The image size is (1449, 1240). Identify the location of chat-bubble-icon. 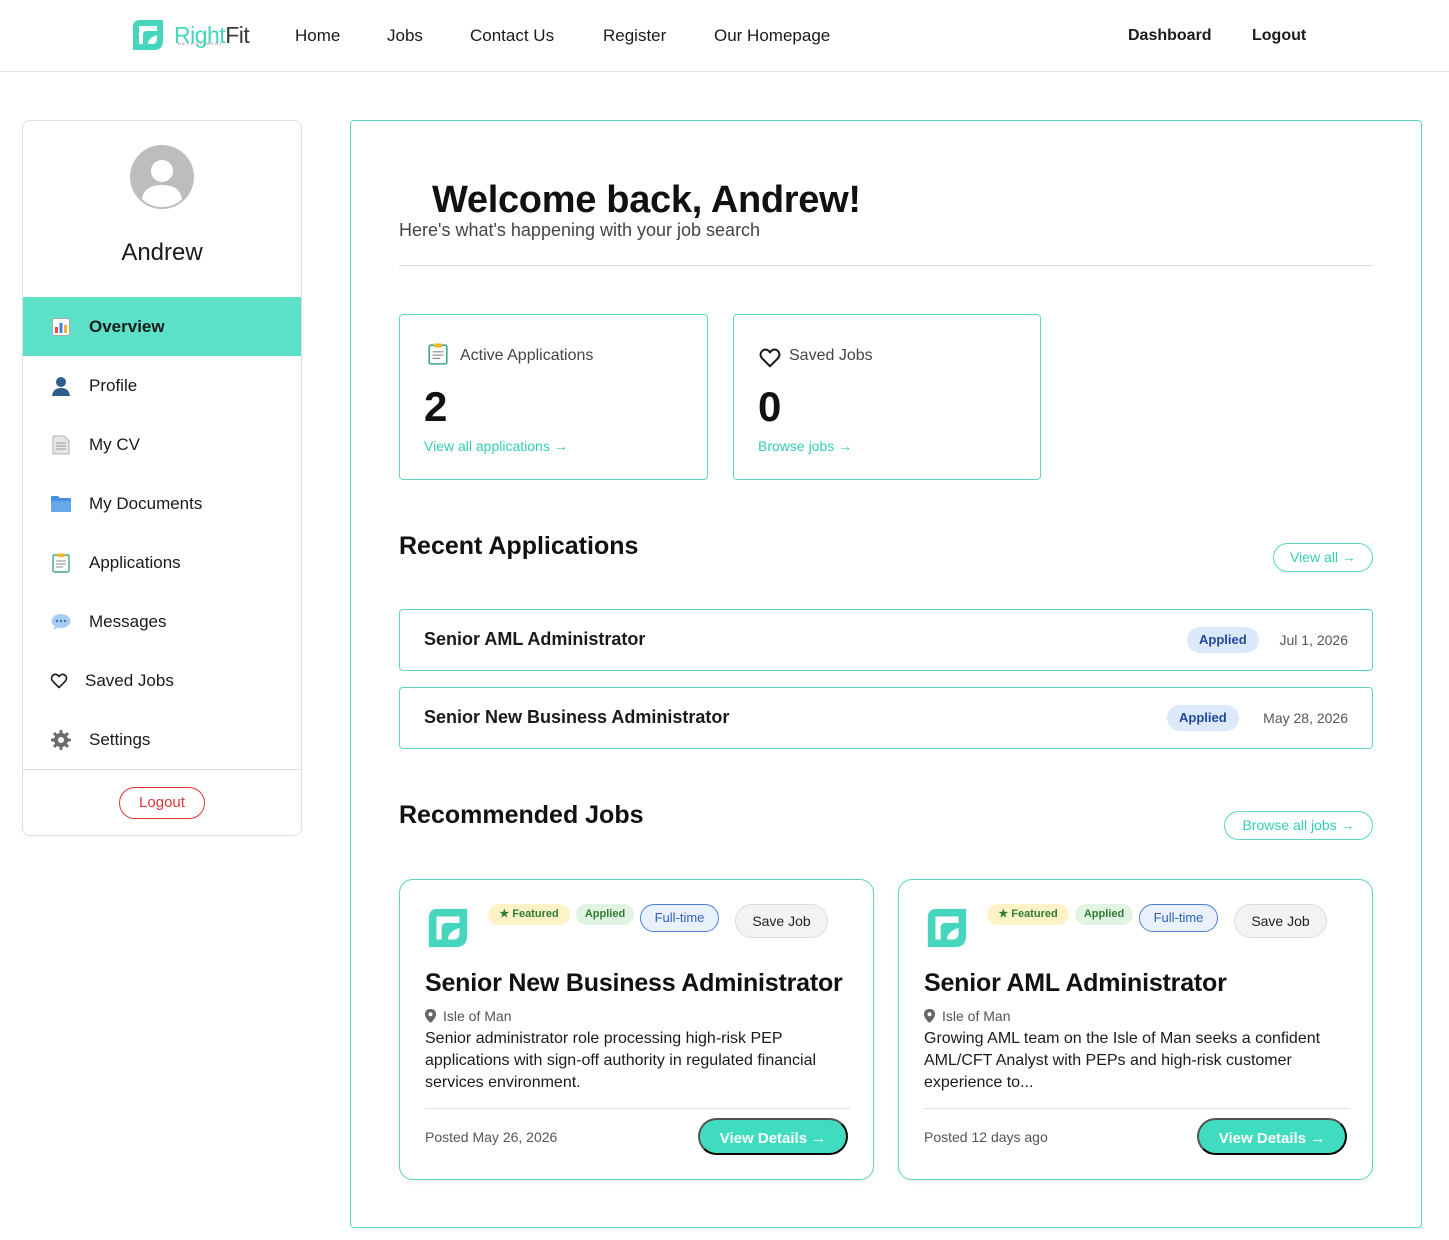
(61, 622).